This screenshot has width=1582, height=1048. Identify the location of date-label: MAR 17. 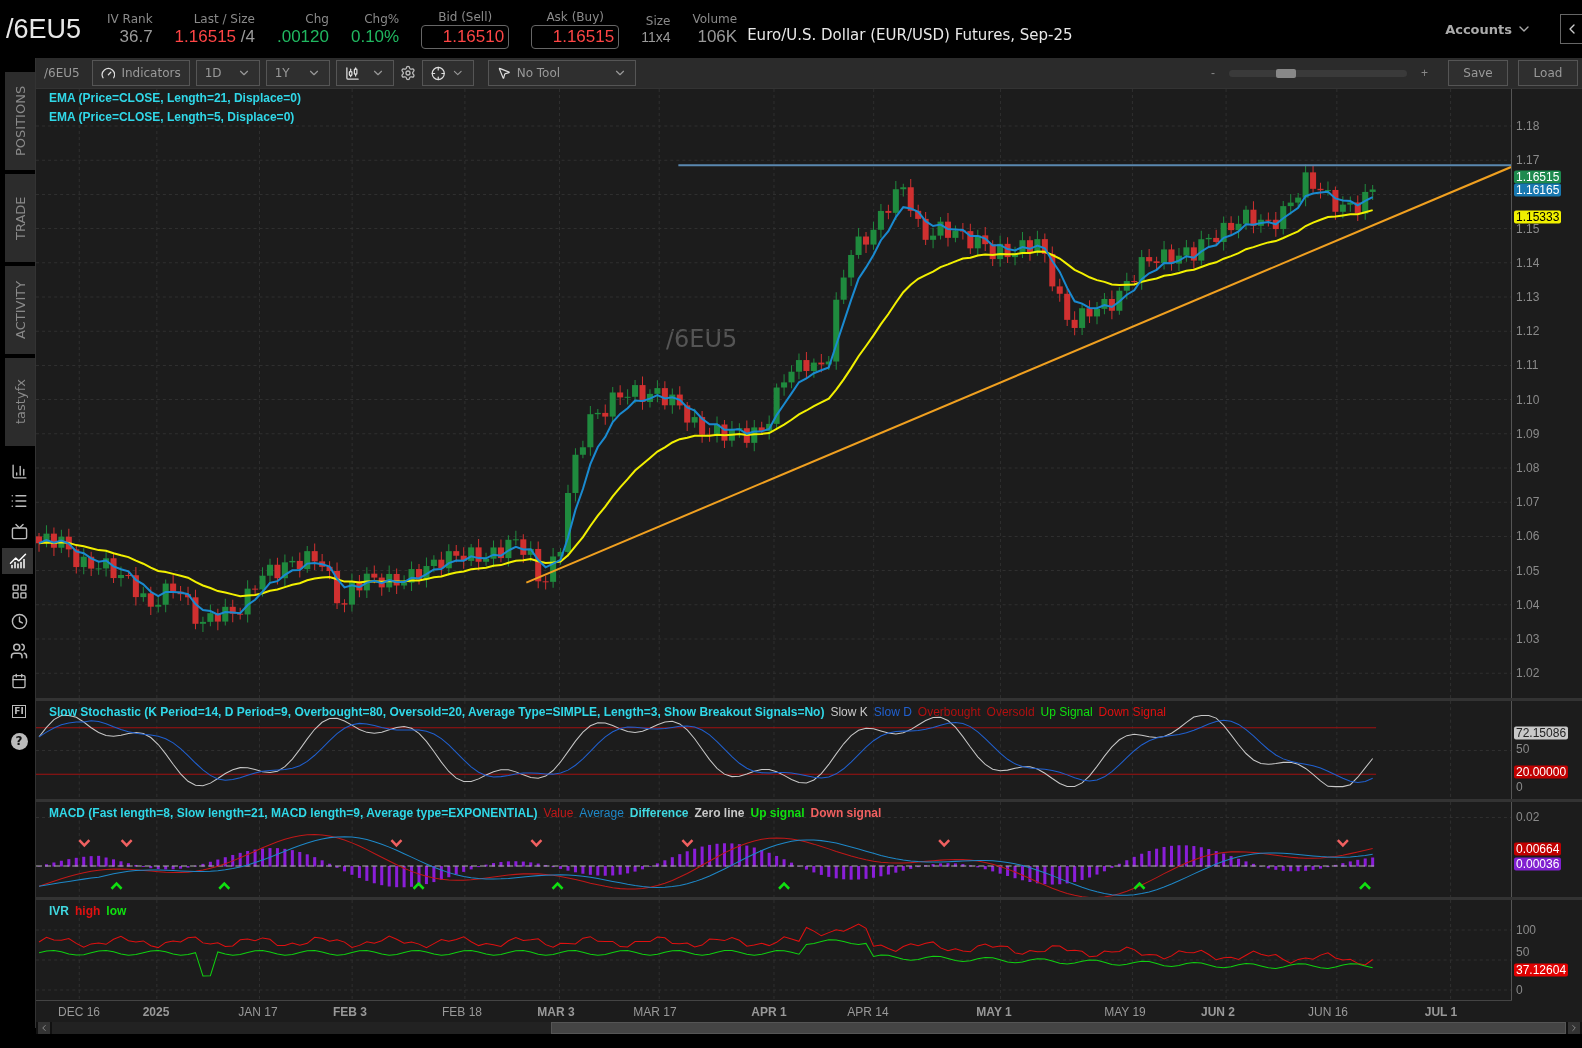
(655, 1012).